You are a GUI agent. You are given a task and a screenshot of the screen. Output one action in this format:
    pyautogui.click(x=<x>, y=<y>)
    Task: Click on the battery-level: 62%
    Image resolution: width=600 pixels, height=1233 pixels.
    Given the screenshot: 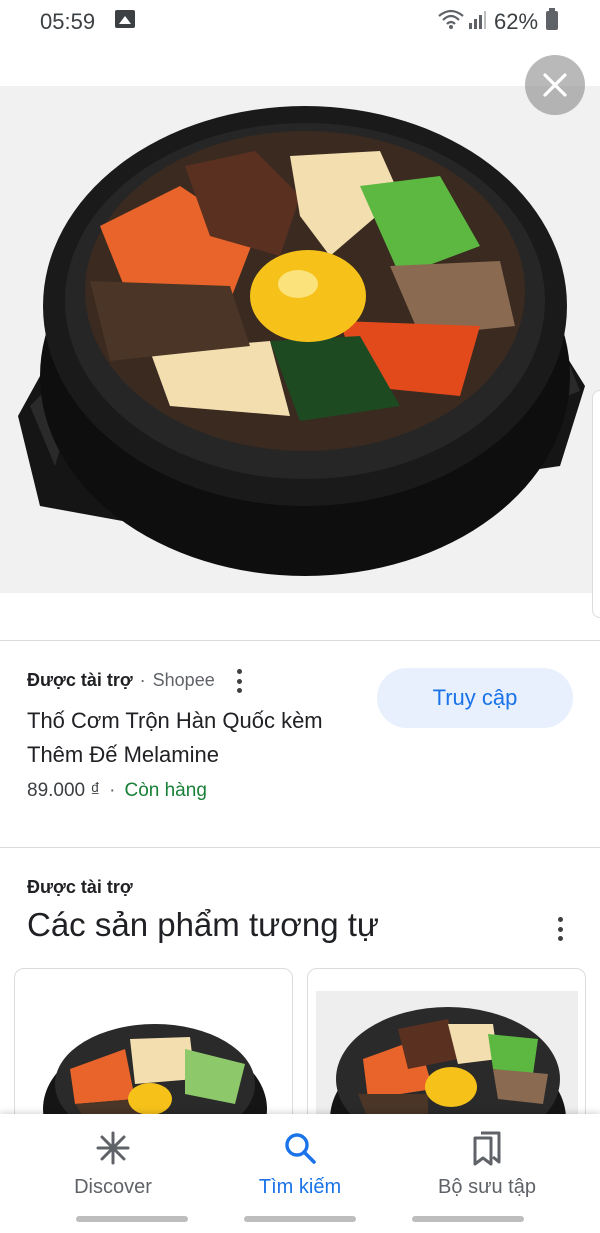 What is the action you would take?
    pyautogui.click(x=516, y=21)
    